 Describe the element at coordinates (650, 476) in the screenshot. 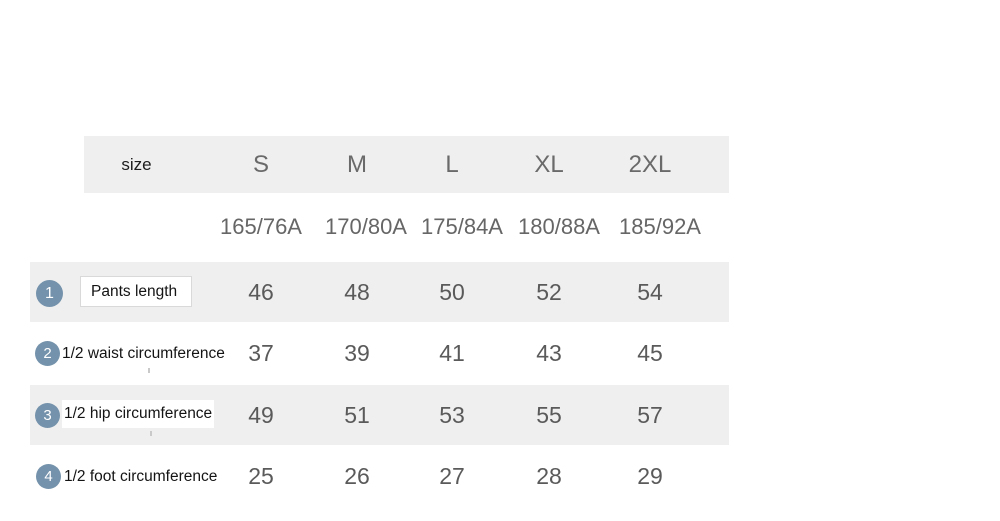

I see `measurement-value: 29` at that location.